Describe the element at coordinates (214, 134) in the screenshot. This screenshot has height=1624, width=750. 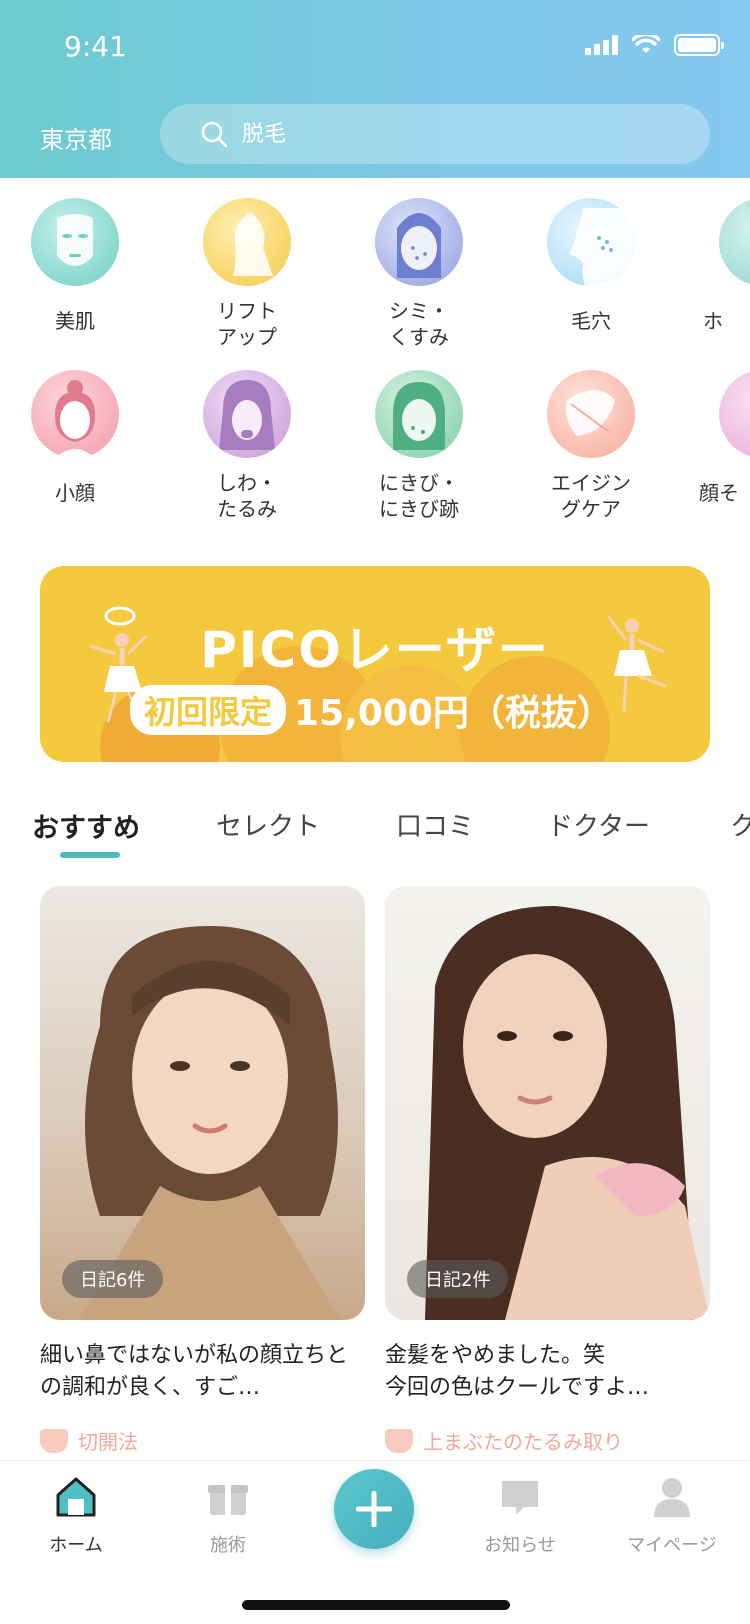
I see `search-icon` at that location.